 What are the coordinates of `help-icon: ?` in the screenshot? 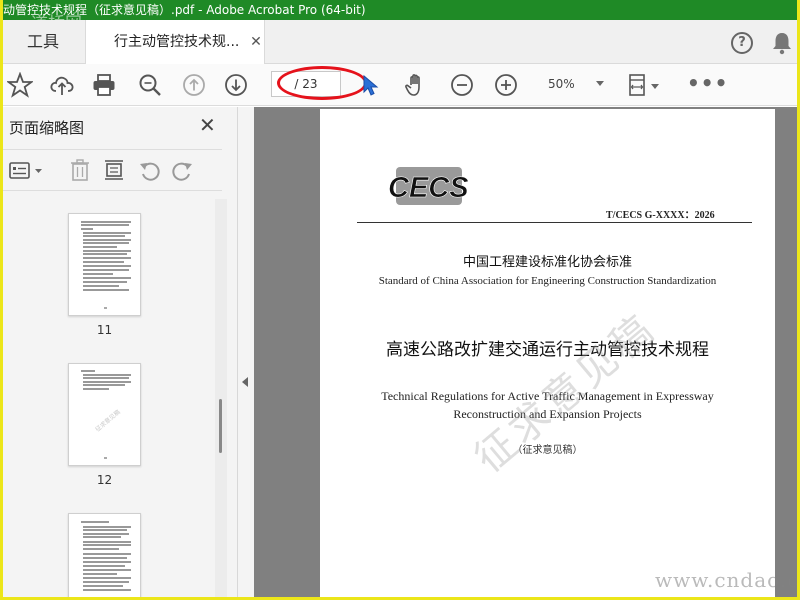 It's located at (742, 43).